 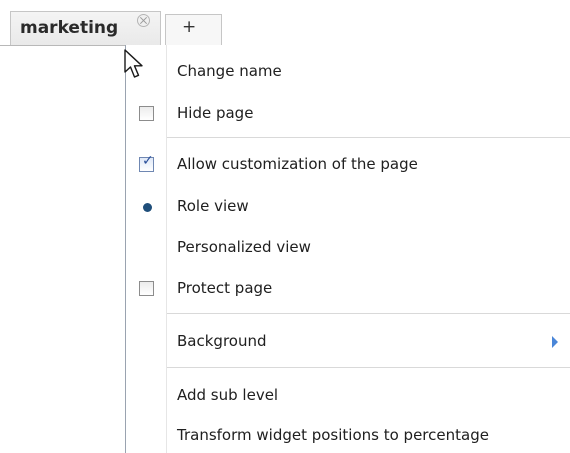 What do you see at coordinates (222, 341) in the screenshot?
I see `menu-item-label: Background` at bounding box center [222, 341].